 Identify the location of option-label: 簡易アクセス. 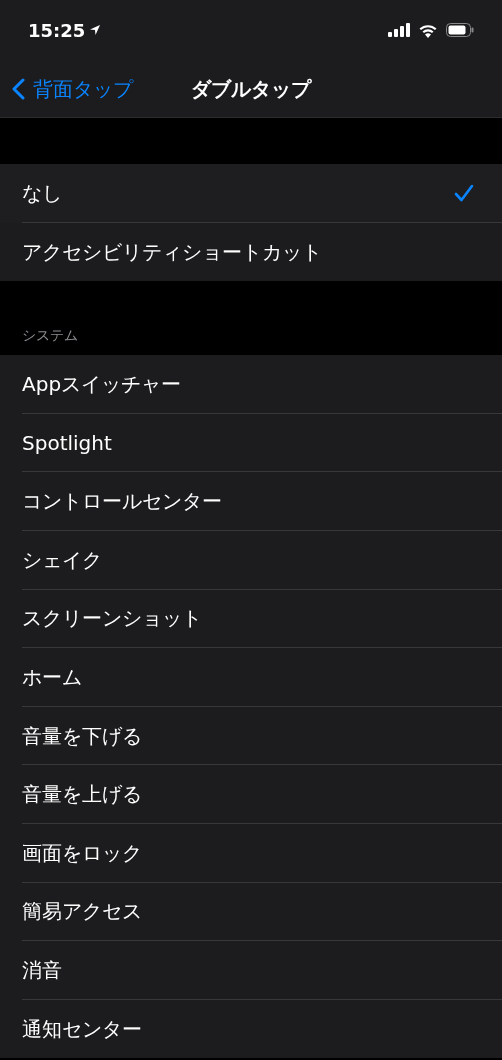
(82, 912).